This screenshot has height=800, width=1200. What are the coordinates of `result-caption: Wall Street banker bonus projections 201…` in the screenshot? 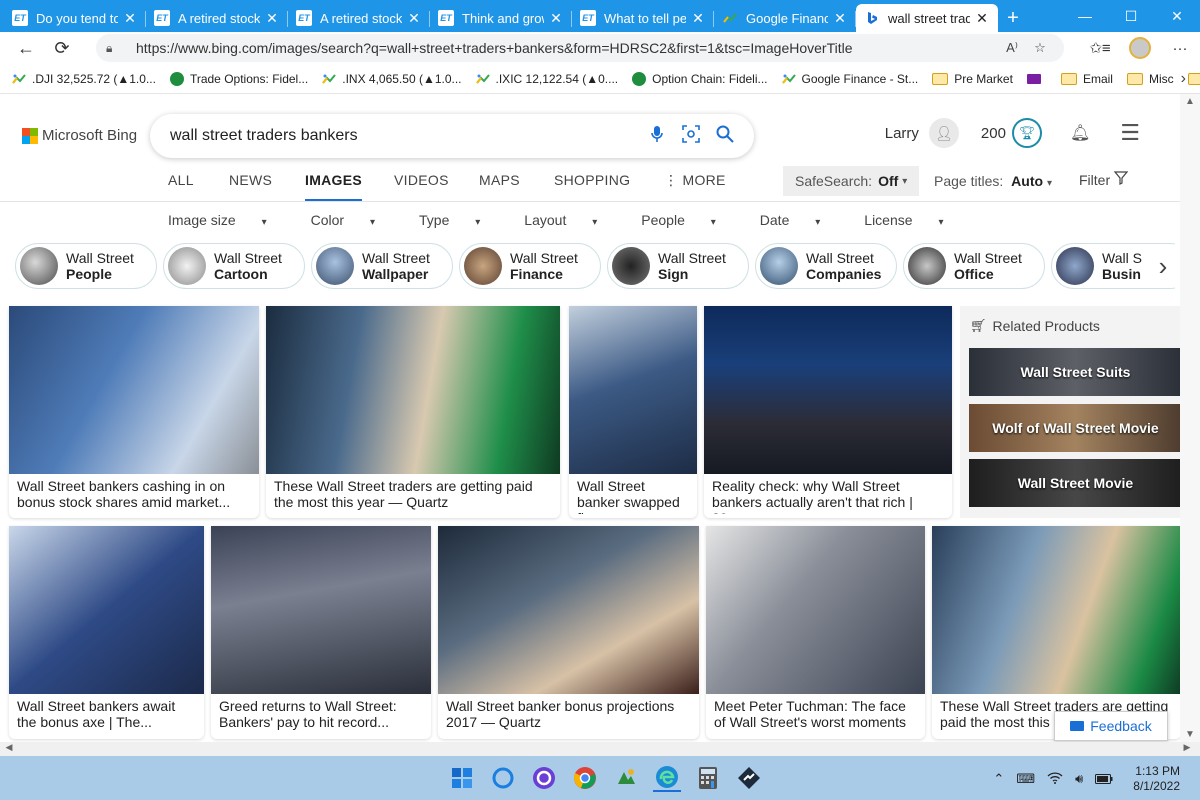 It's located at (568, 714).